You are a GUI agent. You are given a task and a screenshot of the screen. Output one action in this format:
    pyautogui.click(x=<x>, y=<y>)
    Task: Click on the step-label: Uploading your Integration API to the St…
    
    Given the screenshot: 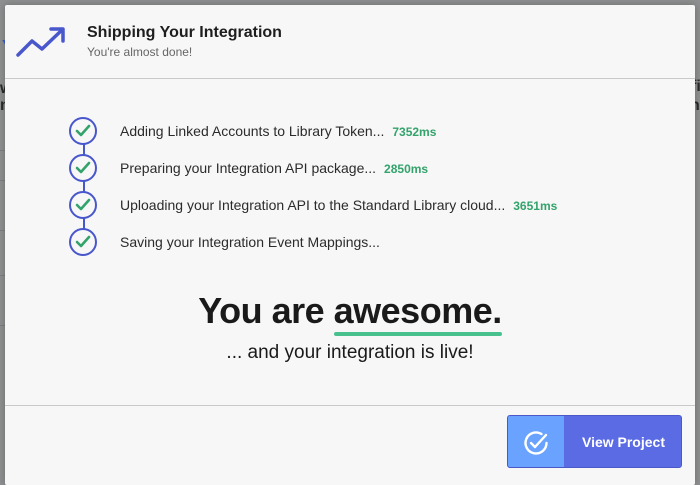 What is the action you would take?
    pyautogui.click(x=338, y=205)
    